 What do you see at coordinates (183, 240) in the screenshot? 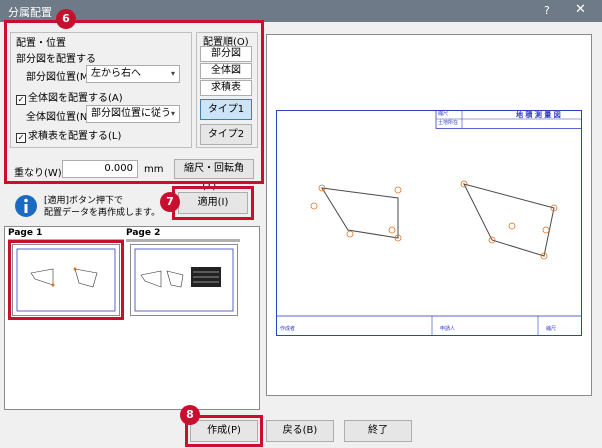
I see `page-2-tab` at bounding box center [183, 240].